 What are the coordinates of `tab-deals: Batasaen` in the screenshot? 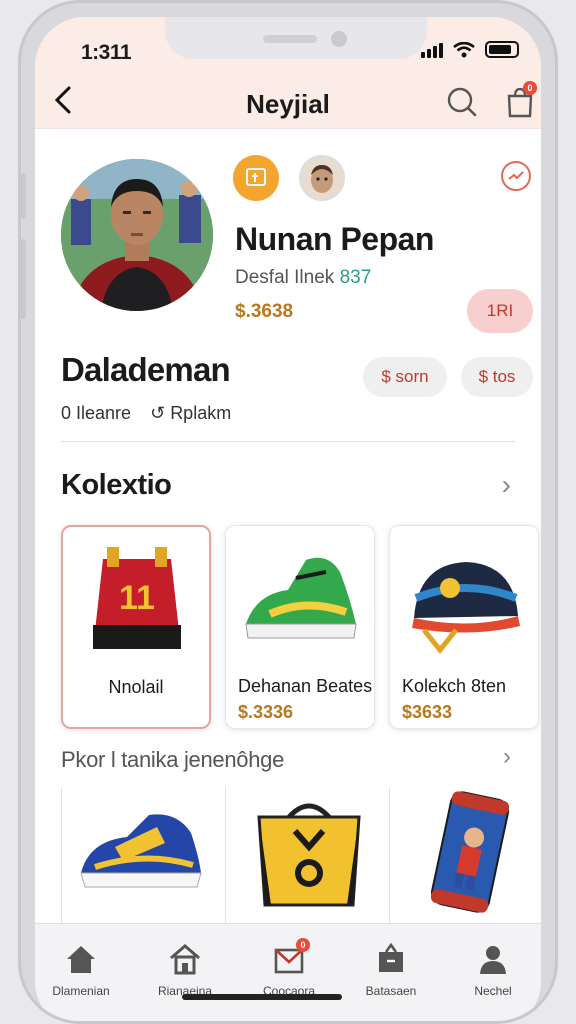 It's located at (391, 970).